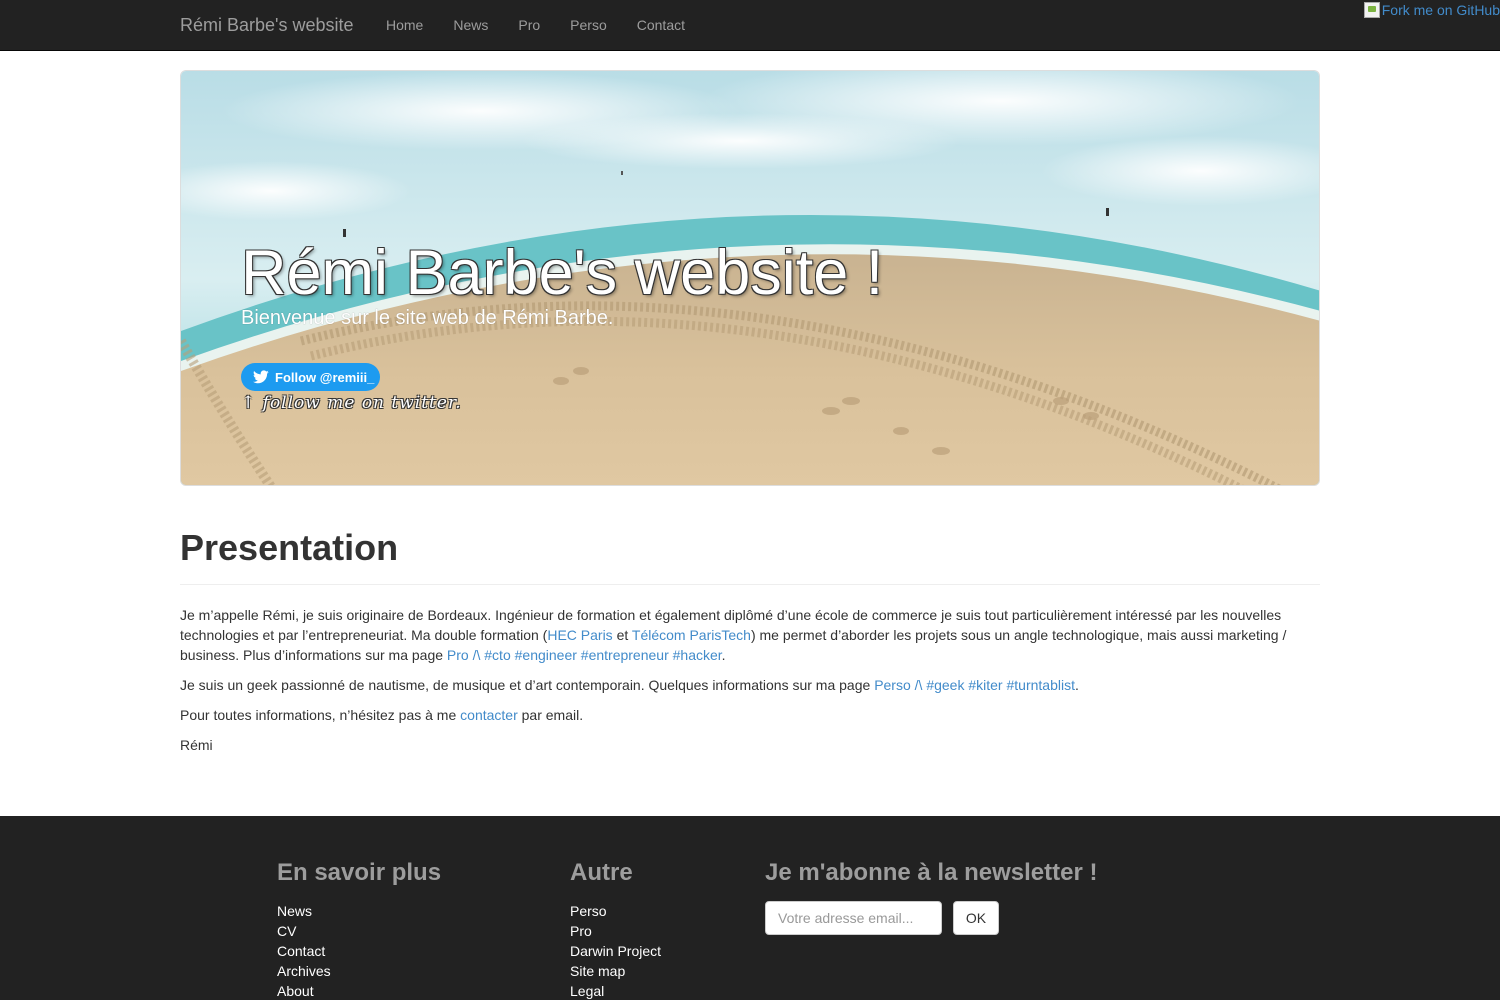  Describe the element at coordinates (267, 25) in the screenshot. I see `navbar-brand: Rémi Barbe's website` at that location.